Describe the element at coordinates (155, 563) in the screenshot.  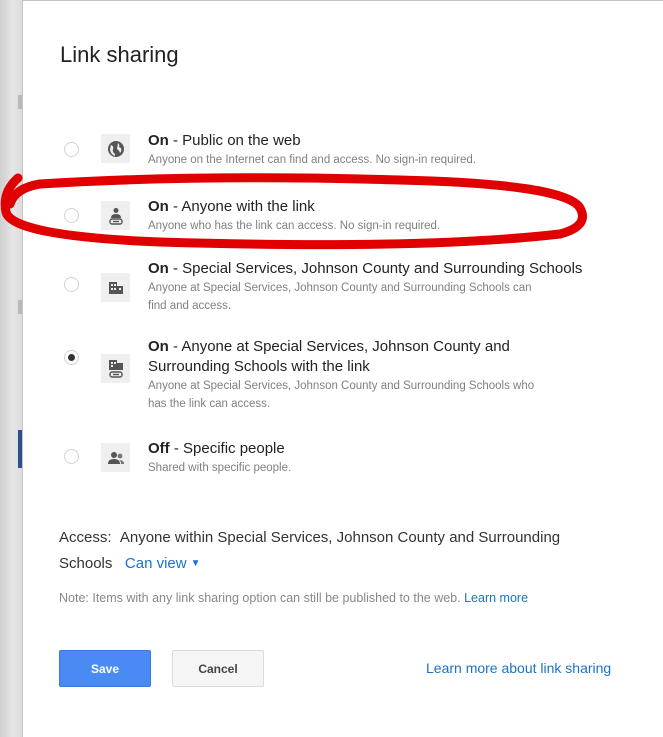
I see `permission-label: Can view` at that location.